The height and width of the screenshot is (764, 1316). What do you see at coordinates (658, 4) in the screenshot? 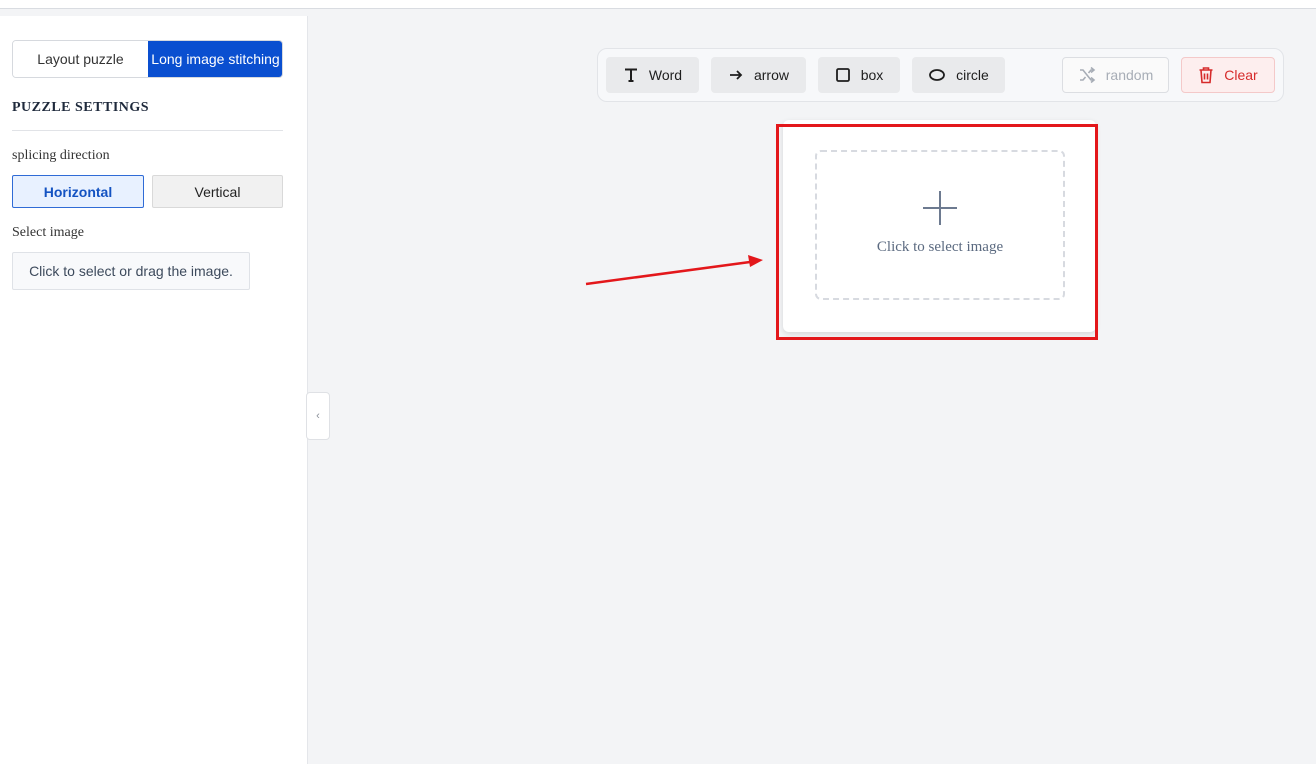
I see `top-bar` at bounding box center [658, 4].